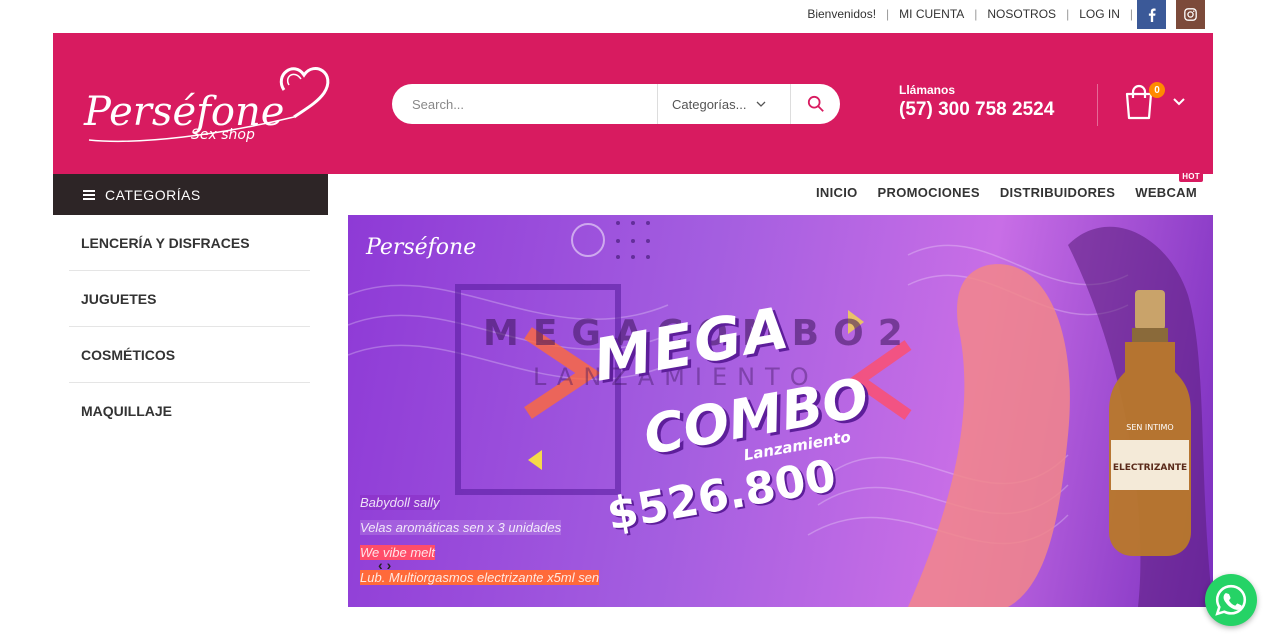 The height and width of the screenshot is (640, 1273). What do you see at coordinates (927, 90) in the screenshot?
I see `call-label: Llámanos` at bounding box center [927, 90].